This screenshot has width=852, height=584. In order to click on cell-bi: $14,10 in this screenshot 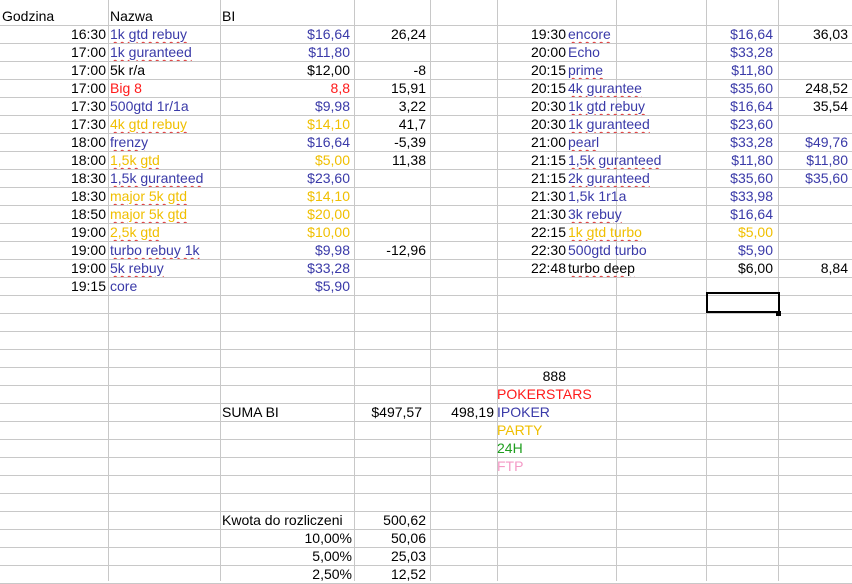, I will do `click(286, 124)`.